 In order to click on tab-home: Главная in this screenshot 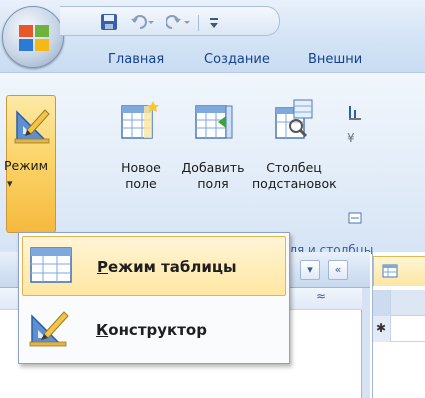, I will do `click(136, 60)`.